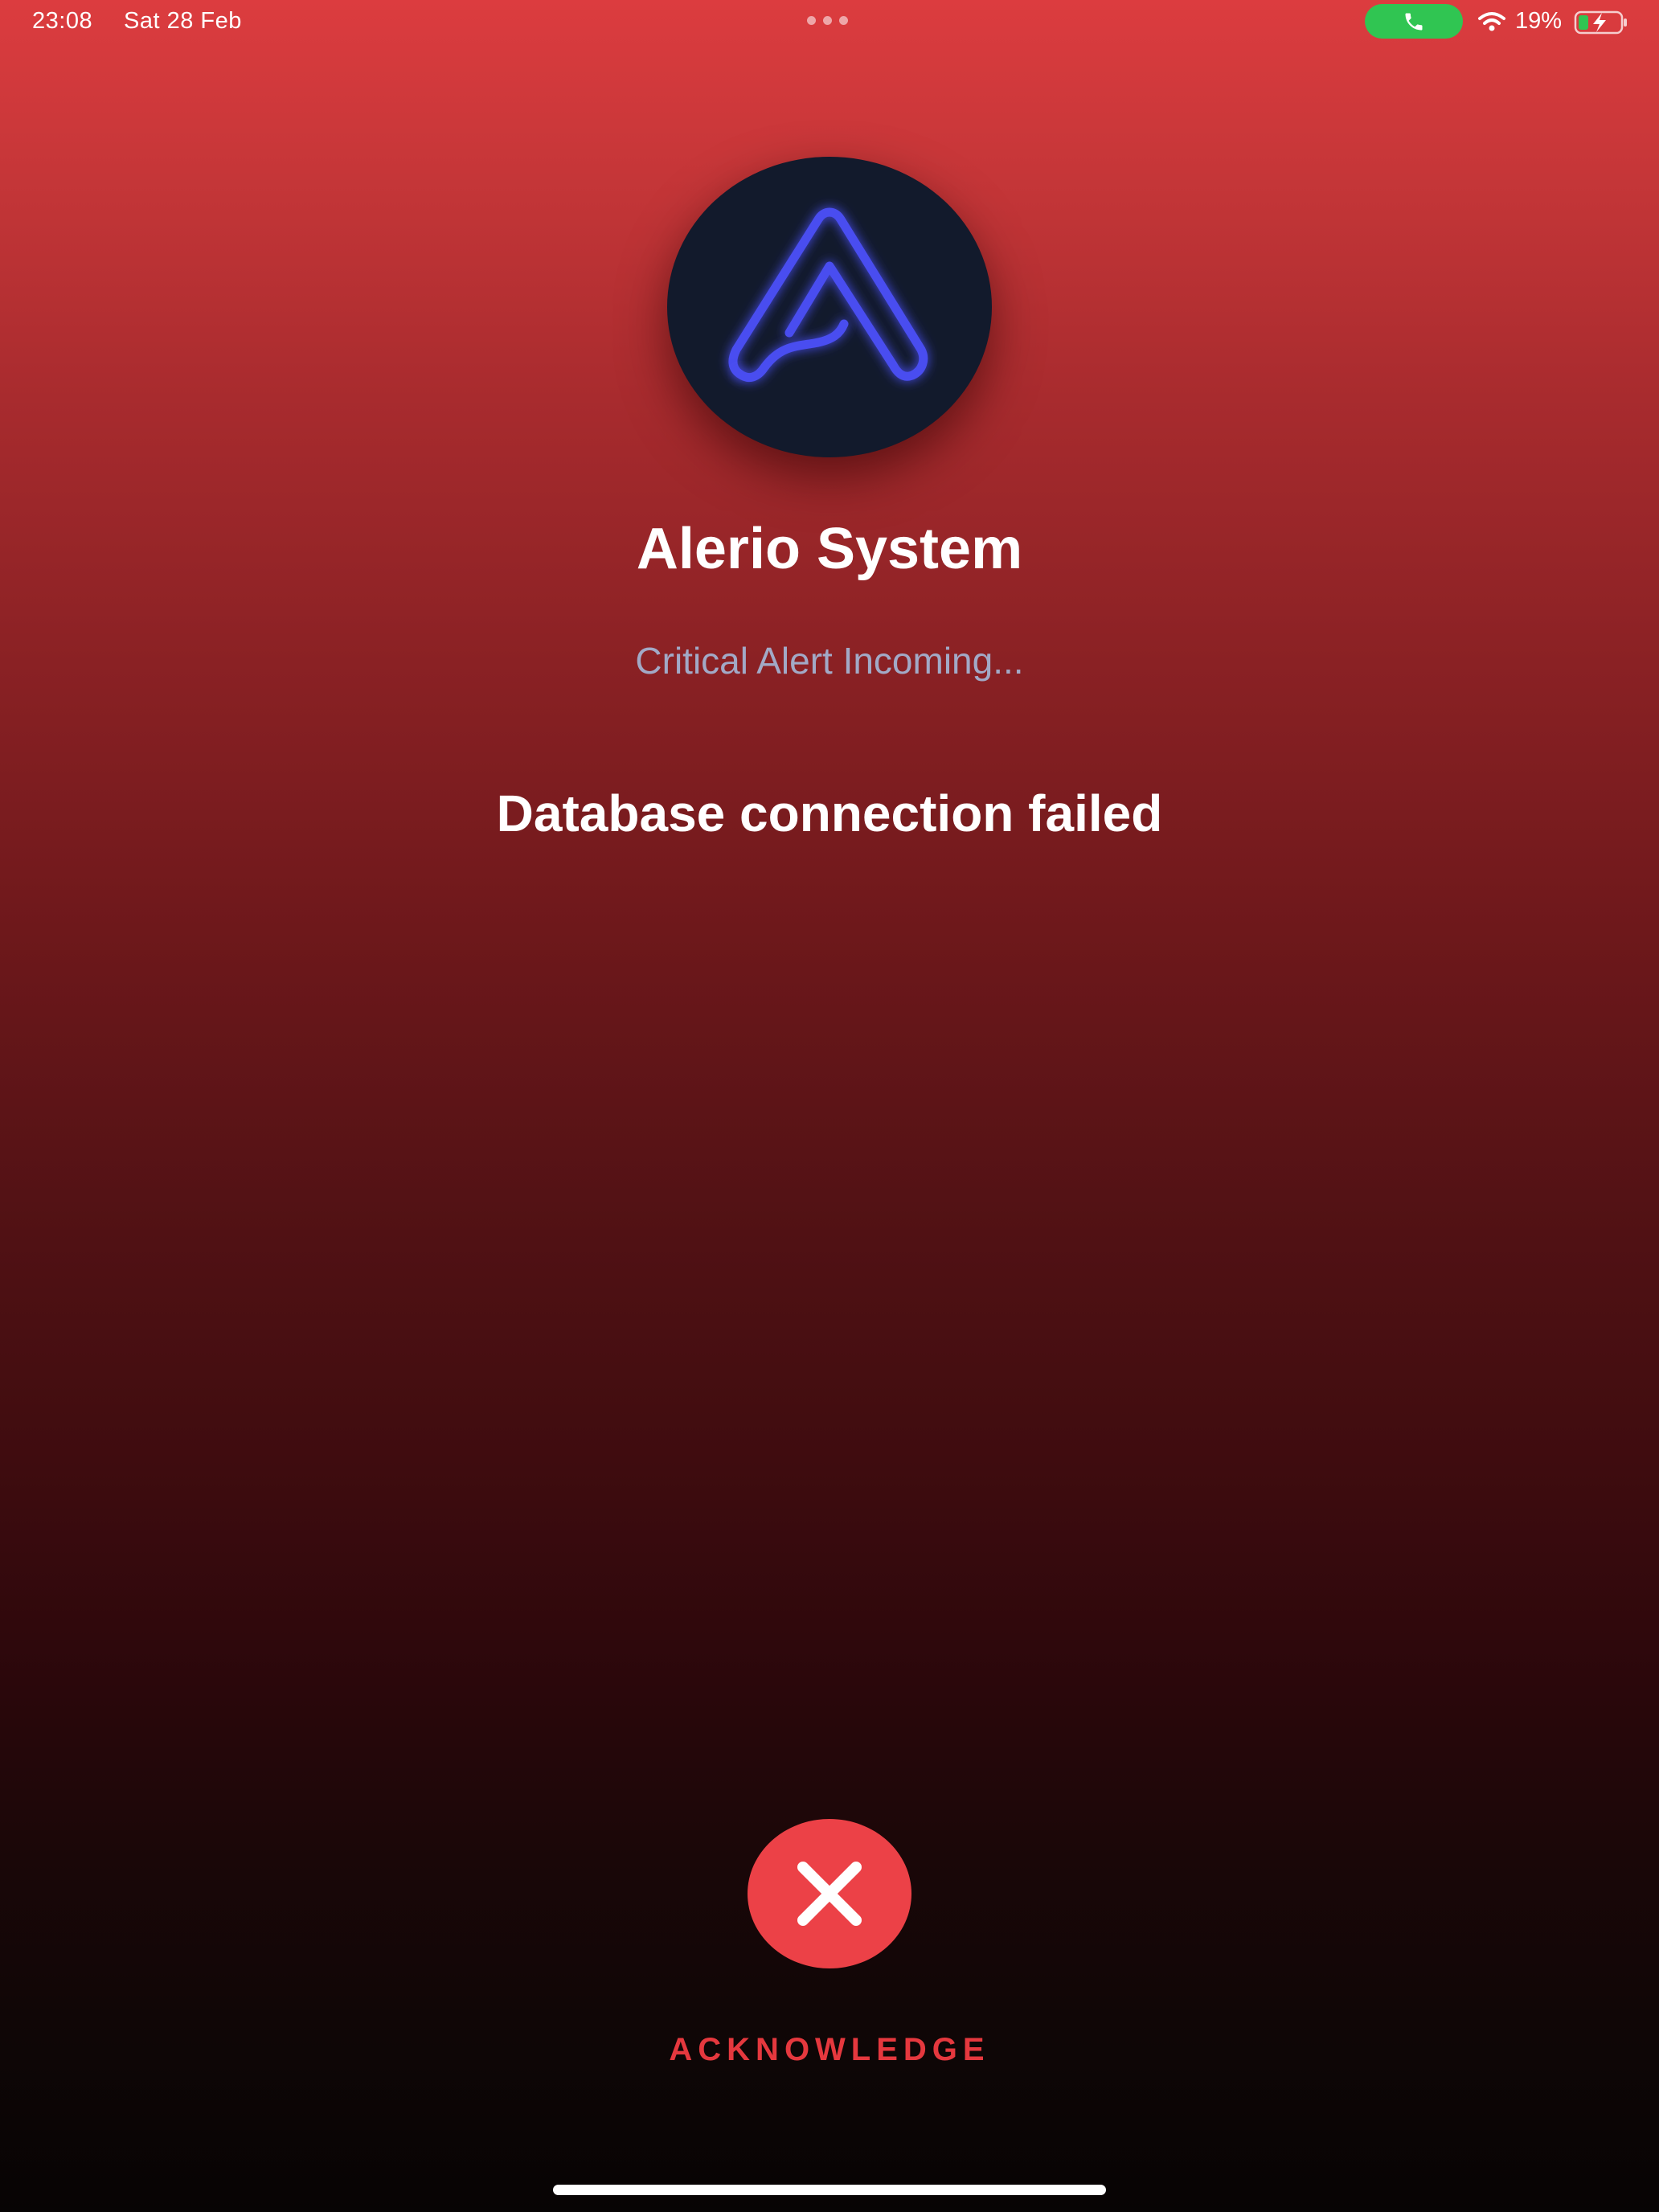 The height and width of the screenshot is (2212, 1659). What do you see at coordinates (183, 21) in the screenshot?
I see `status-date: Sat 28 Feb` at bounding box center [183, 21].